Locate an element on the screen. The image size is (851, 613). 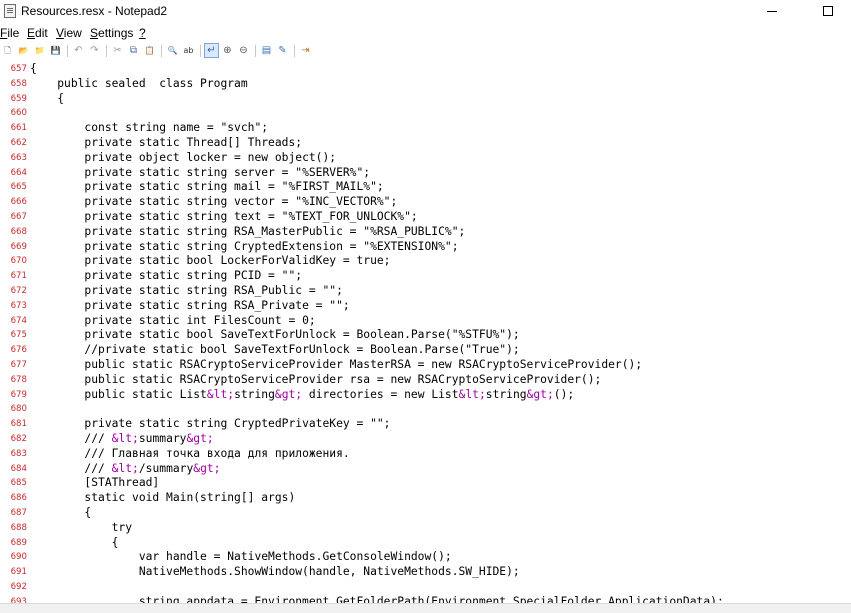
code-text: [STAThread] is located at coordinates (122, 483).